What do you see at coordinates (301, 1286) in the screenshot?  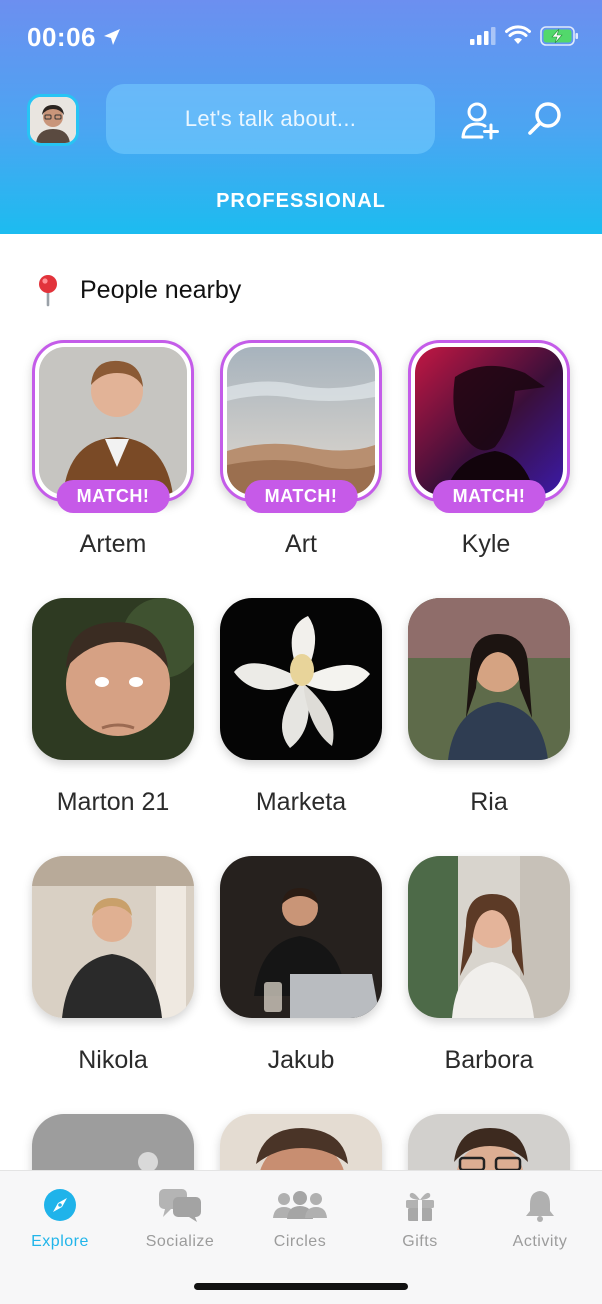 I see `home-indicator` at bounding box center [301, 1286].